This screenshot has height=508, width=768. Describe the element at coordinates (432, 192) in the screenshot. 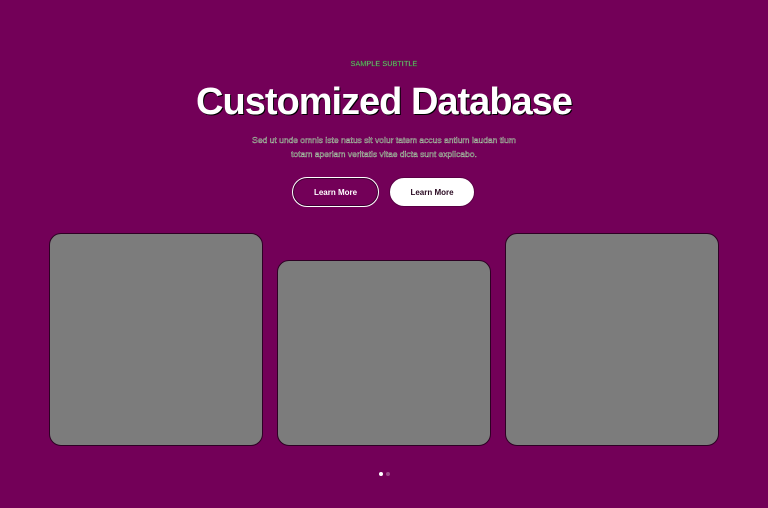

I see `learn-more-solid-button: Learn More` at that location.